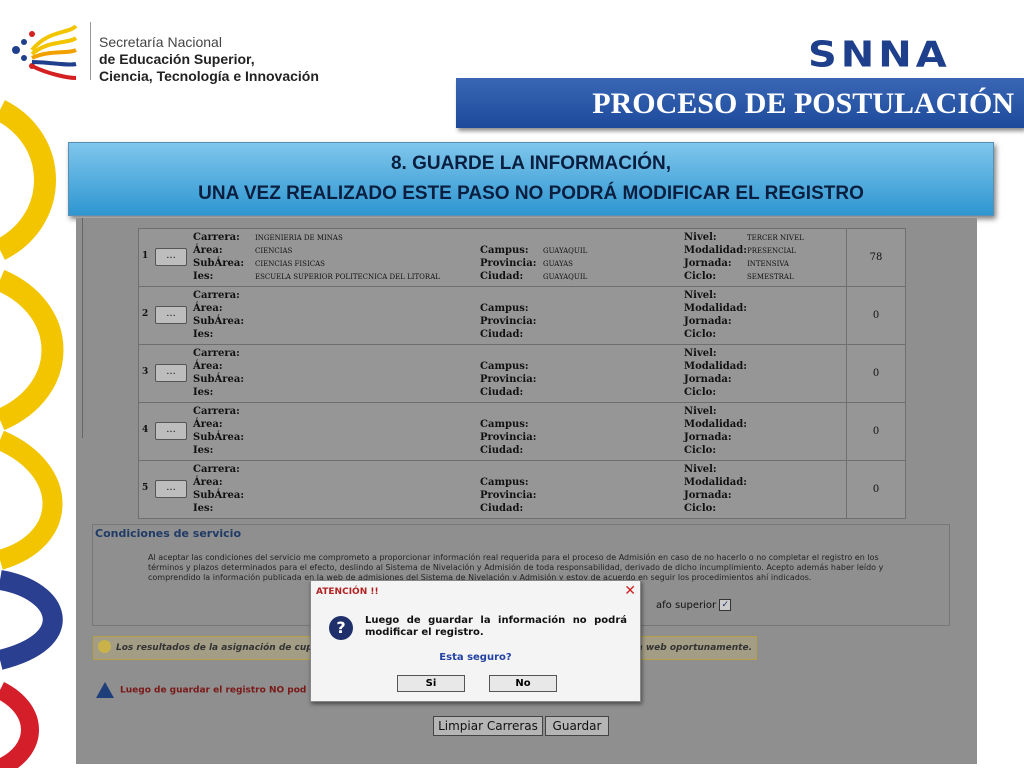 This screenshot has width=1024, height=768. What do you see at coordinates (104, 646) in the screenshot?
I see `info-icon` at bounding box center [104, 646].